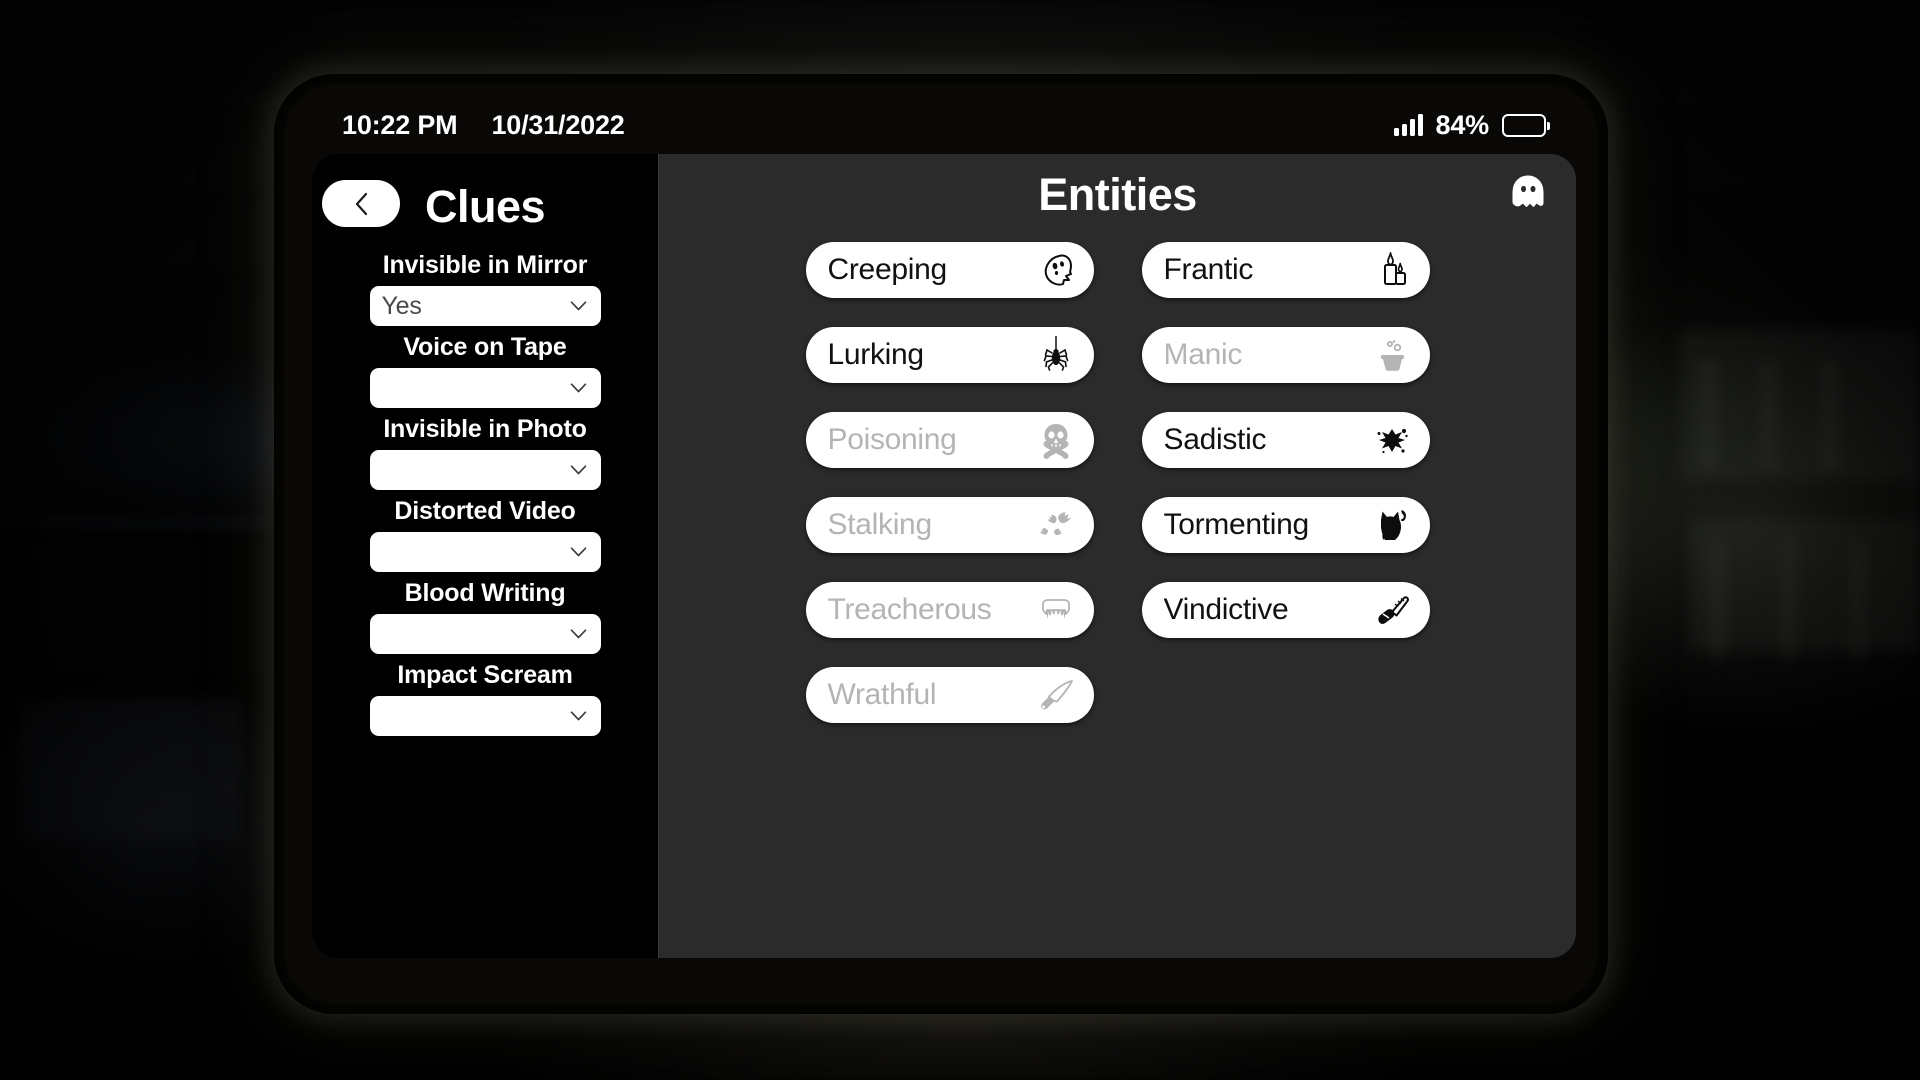 This screenshot has width=1920, height=1080. Describe the element at coordinates (1392, 440) in the screenshot. I see `blood-splatter-icon` at that location.